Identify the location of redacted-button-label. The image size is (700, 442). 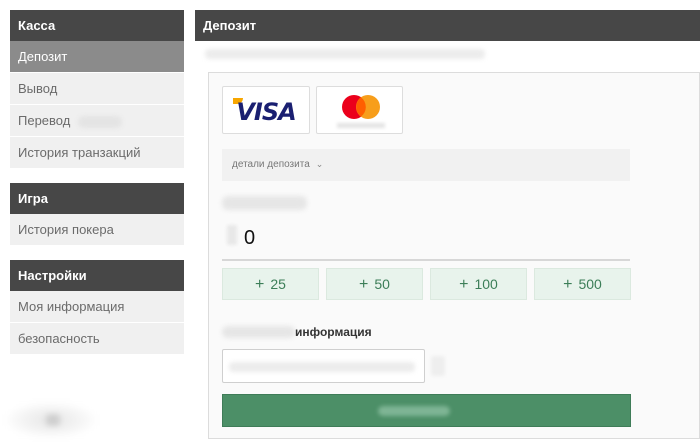
(414, 411).